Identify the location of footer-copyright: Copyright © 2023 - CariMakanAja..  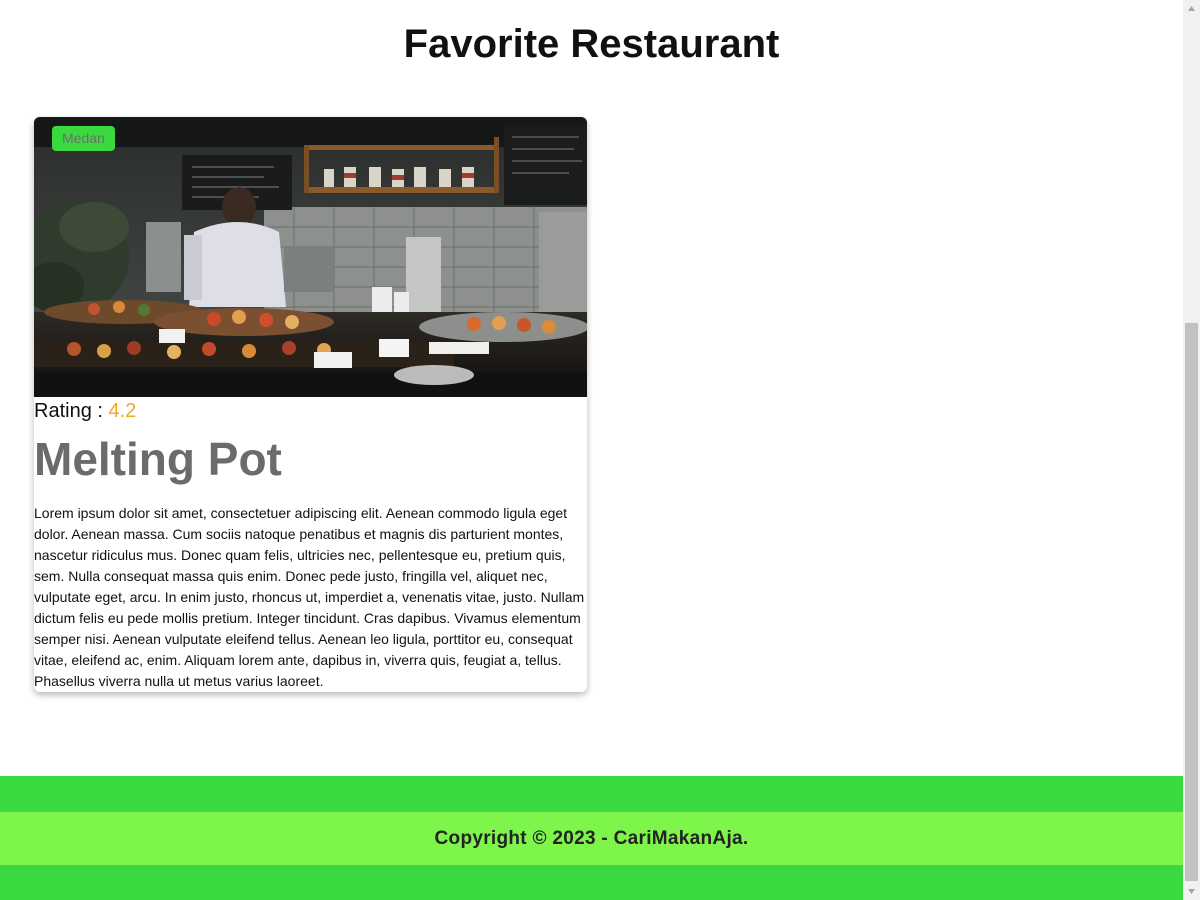
(591, 838).